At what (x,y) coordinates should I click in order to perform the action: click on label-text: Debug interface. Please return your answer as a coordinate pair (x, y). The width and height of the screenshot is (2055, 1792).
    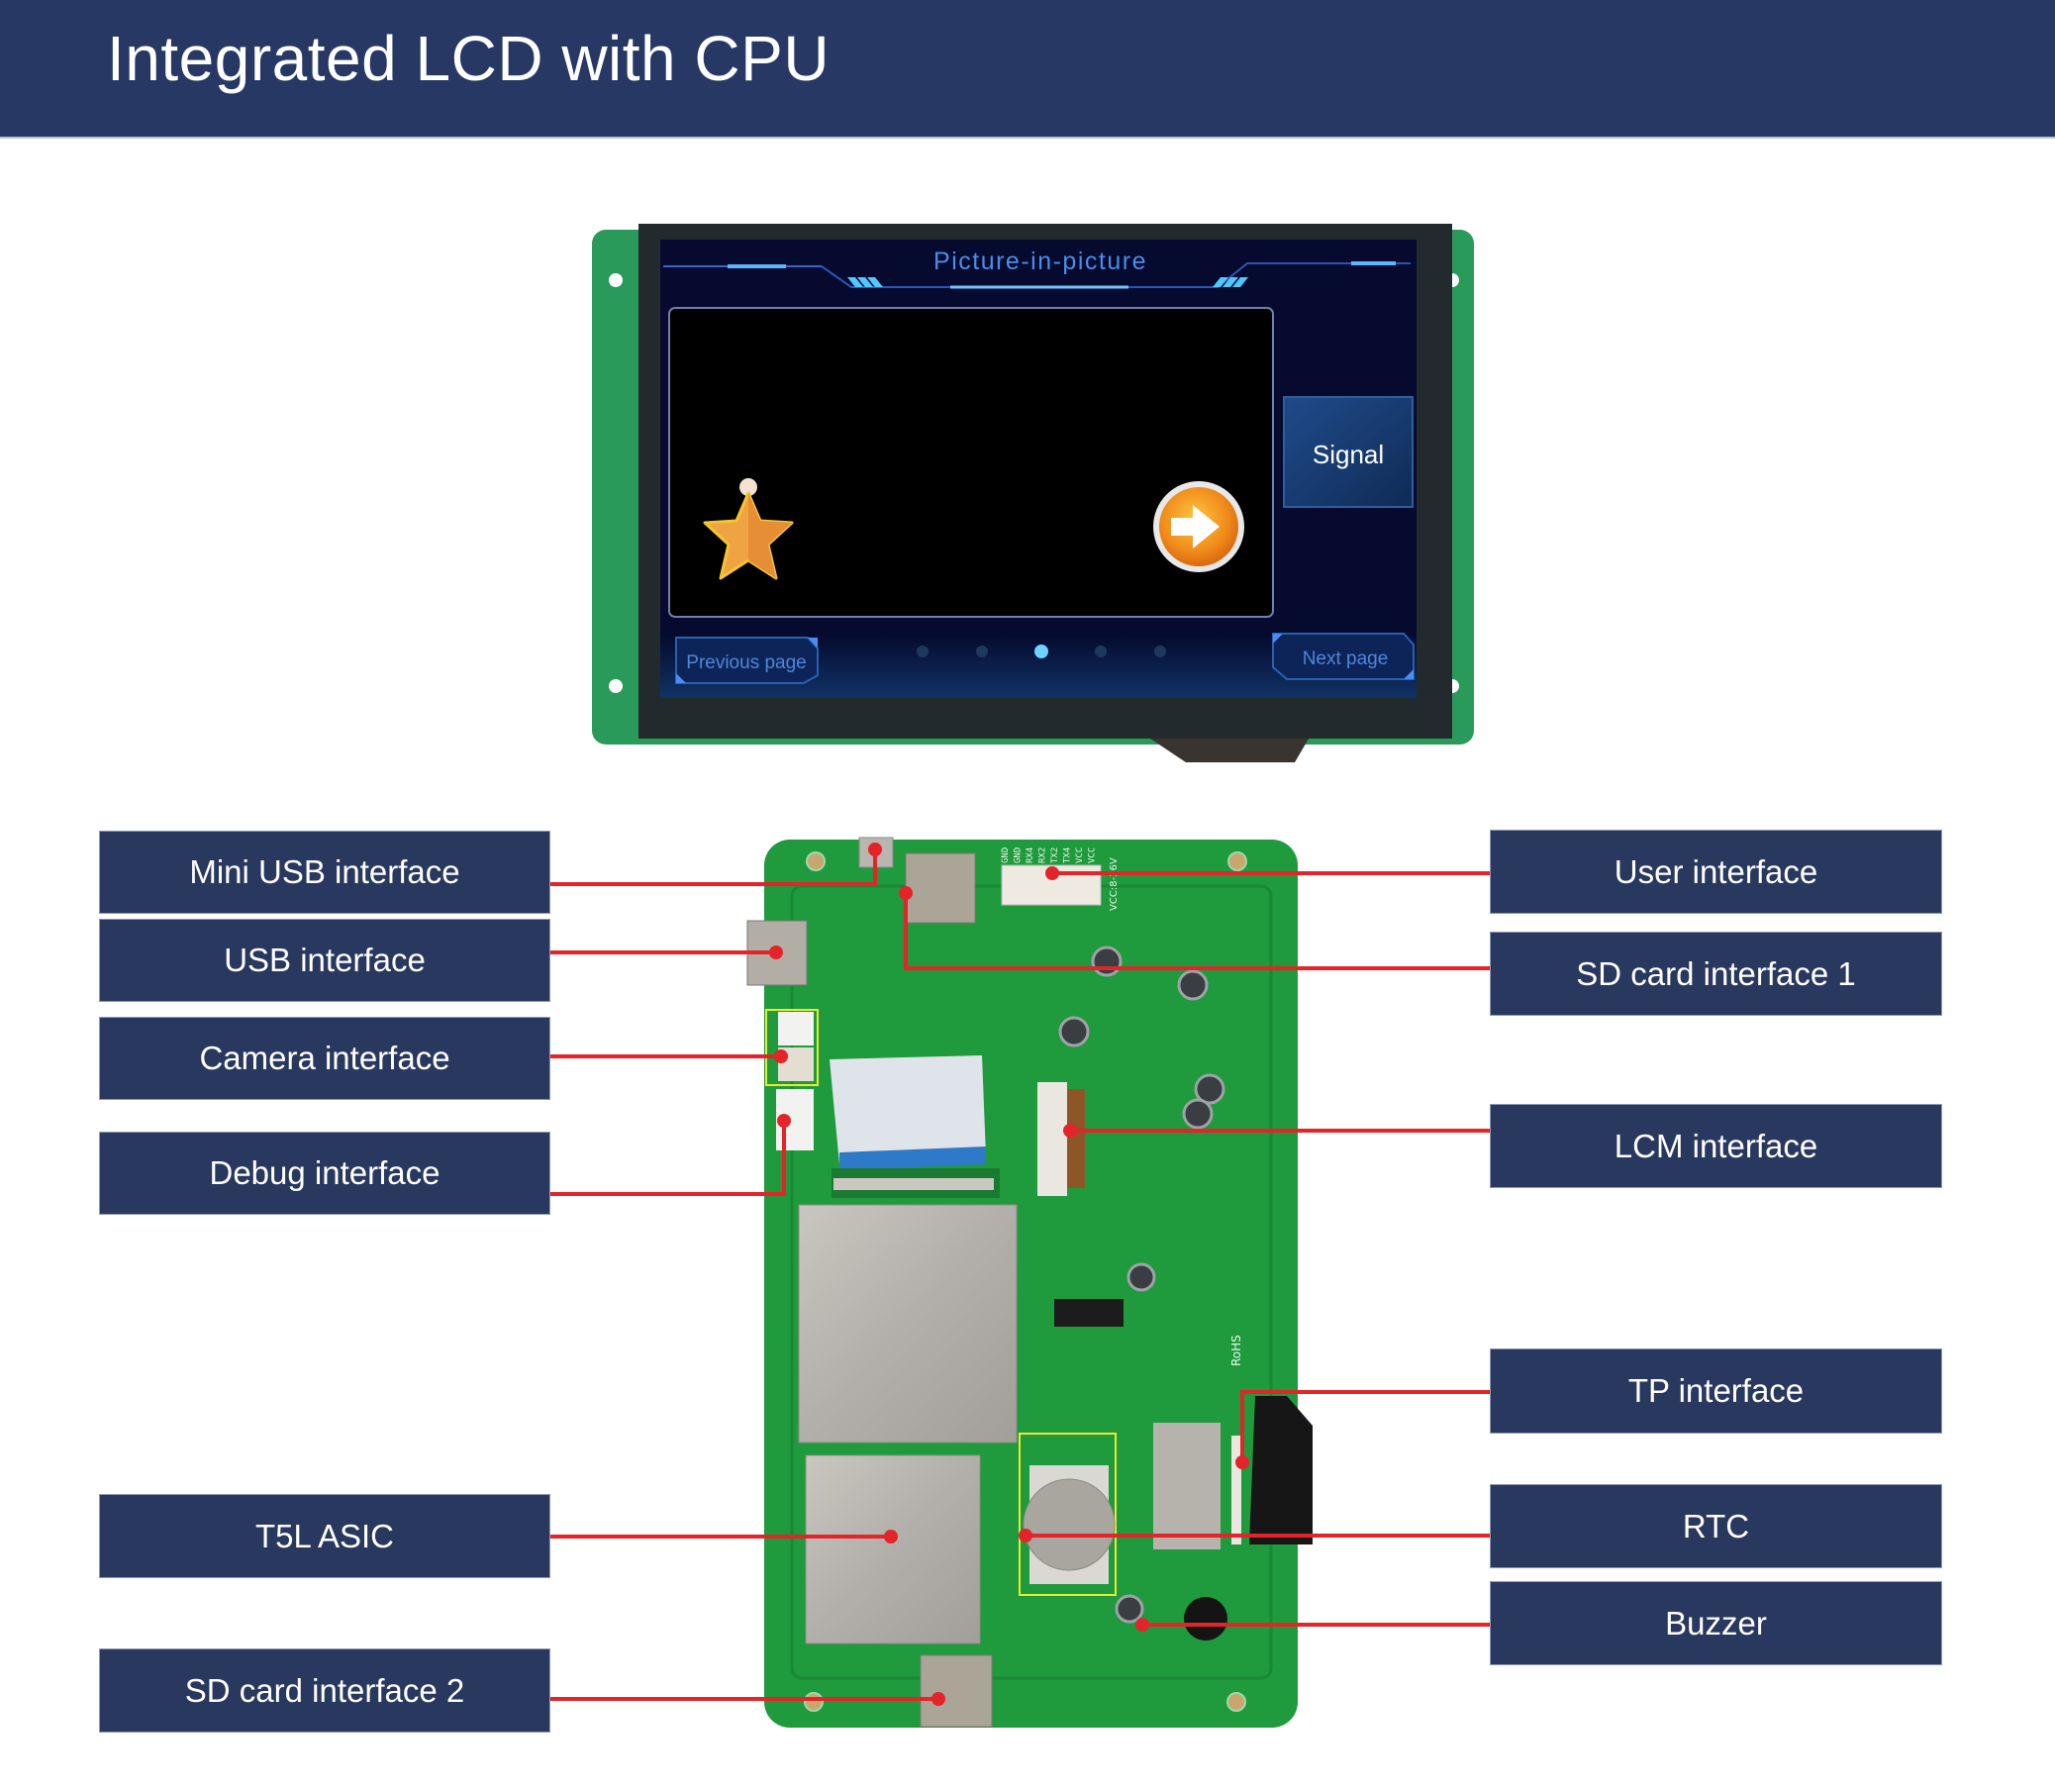
    Looking at the image, I should click on (324, 1172).